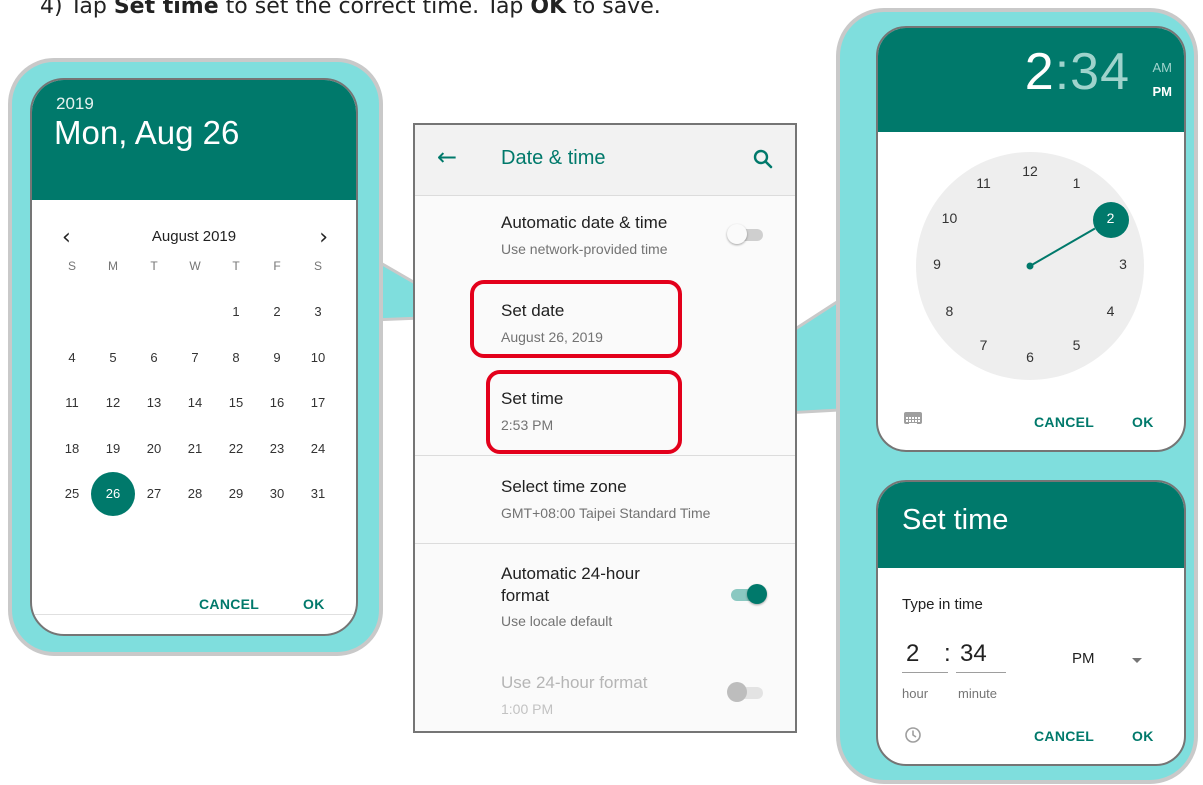  I want to click on am-pm-select: PM, so click(1083, 658).